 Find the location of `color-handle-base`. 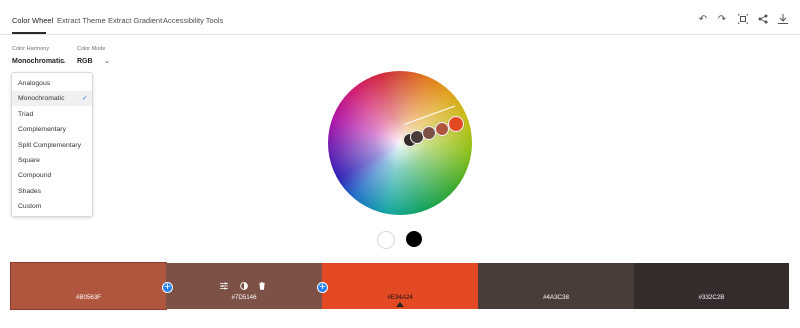

color-handle-base is located at coordinates (456, 124).